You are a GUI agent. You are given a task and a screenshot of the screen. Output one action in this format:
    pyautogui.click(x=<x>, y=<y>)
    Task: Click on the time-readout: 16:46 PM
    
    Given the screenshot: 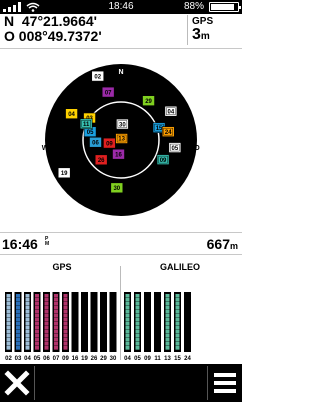 What is the action you would take?
    pyautogui.click(x=25, y=244)
    